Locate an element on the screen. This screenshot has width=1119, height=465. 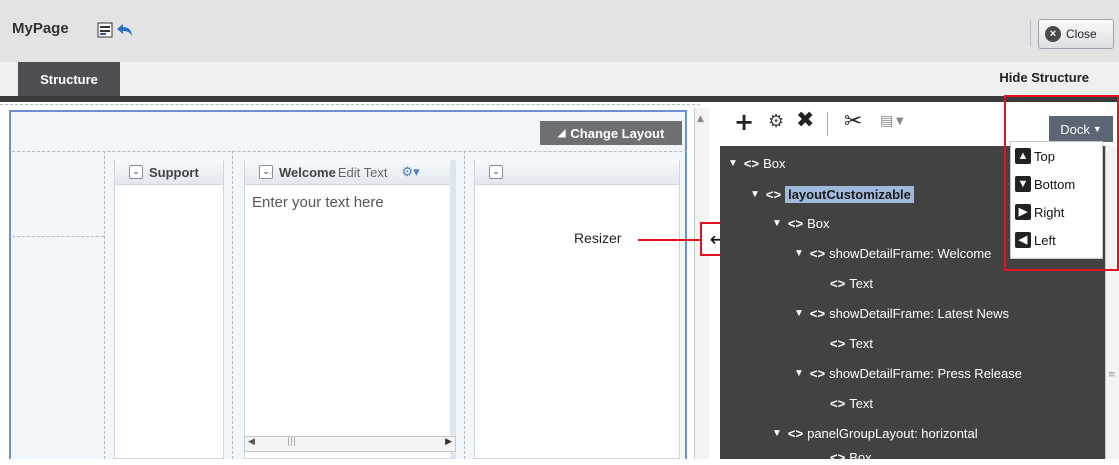
delete-icon: ✖ is located at coordinates (805, 120).